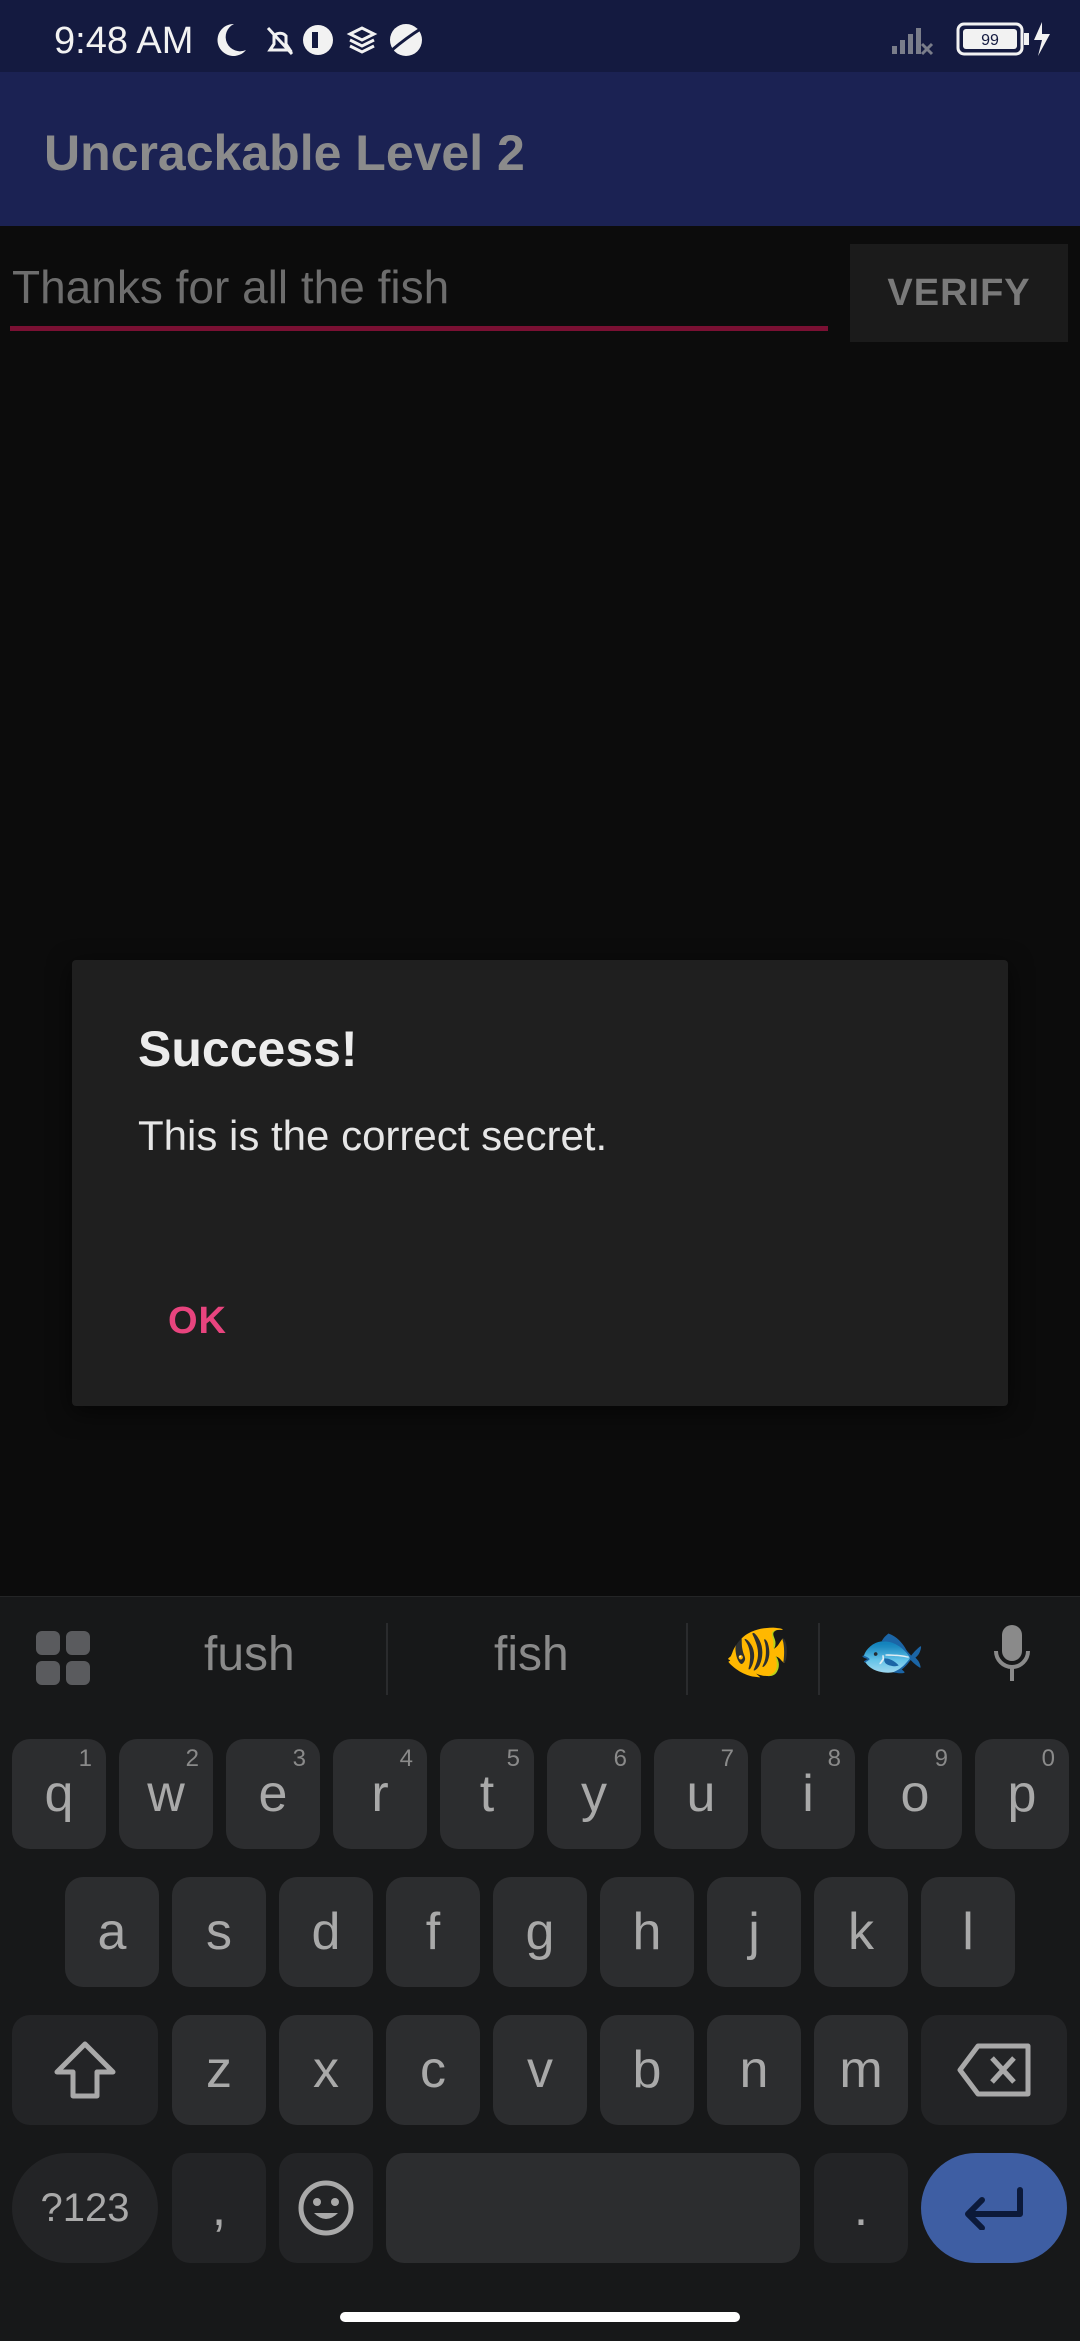 This screenshot has height=2341, width=1080. I want to click on key-x: x, so click(326, 2070).